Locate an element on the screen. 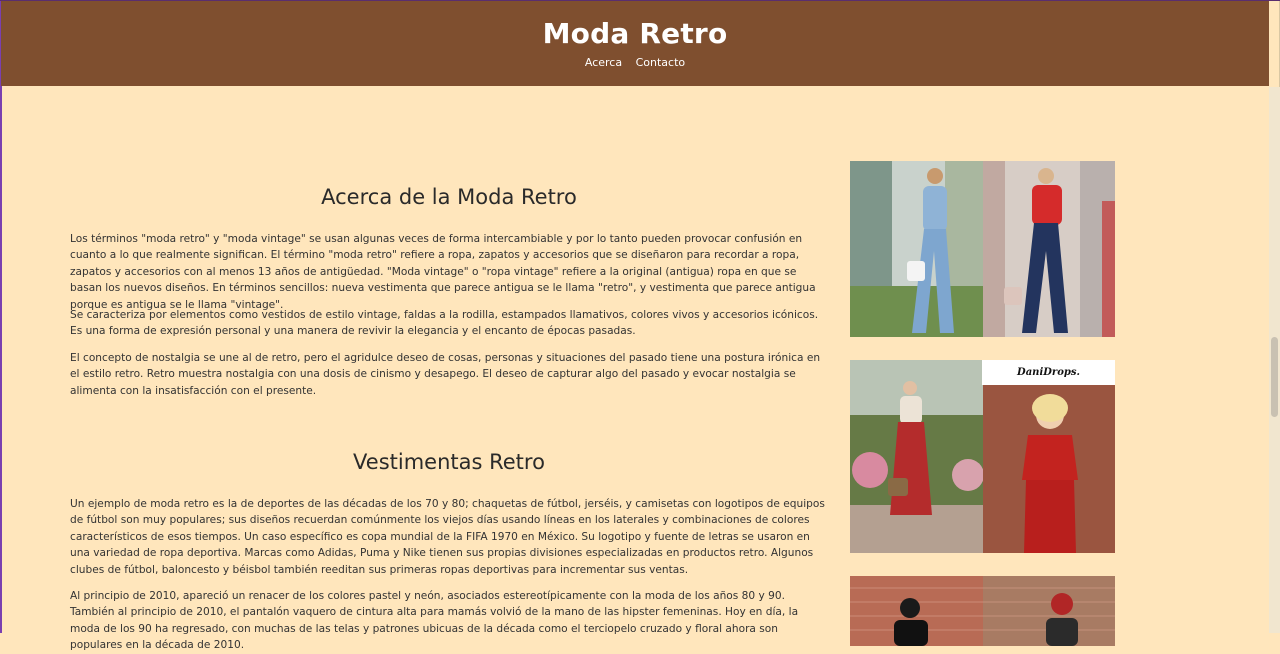  site-header: Moda Retro Acerca Contacto is located at coordinates (635, 43).